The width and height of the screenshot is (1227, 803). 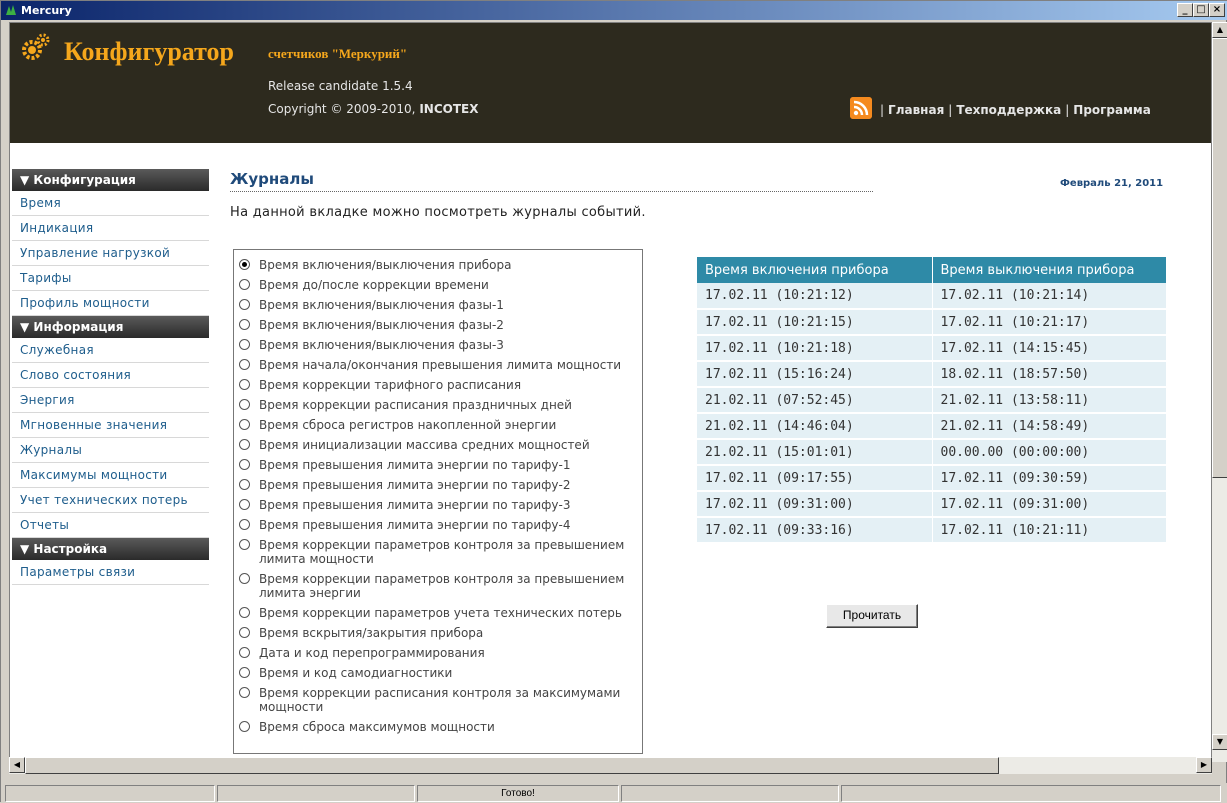 I want to click on sidebar-item-power-maximums: Максимумы мощности, so click(x=110, y=475).